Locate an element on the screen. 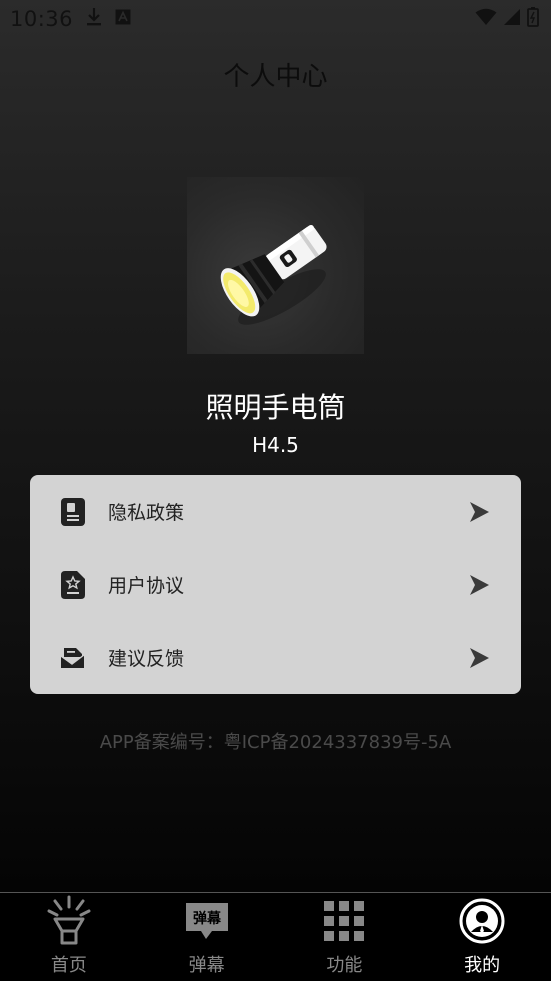 This screenshot has height=981, width=551. a-badge-icon is located at coordinates (123, 19).